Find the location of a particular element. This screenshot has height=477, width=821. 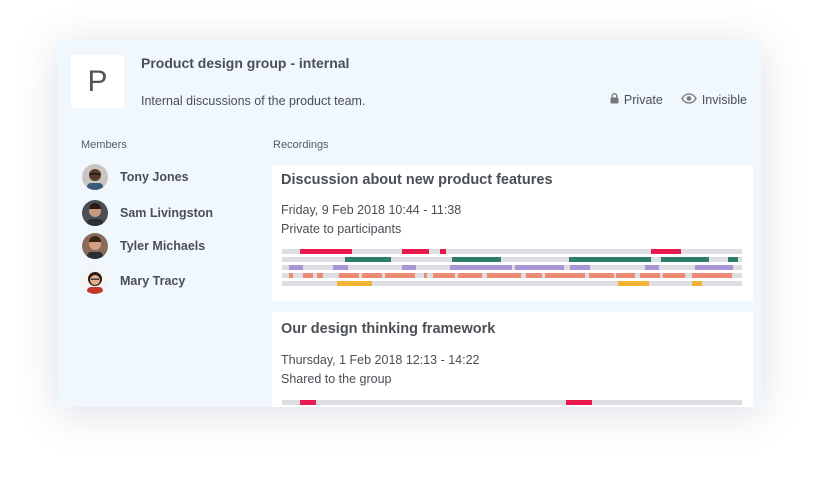

member-name: Tony Jones is located at coordinates (154, 177).